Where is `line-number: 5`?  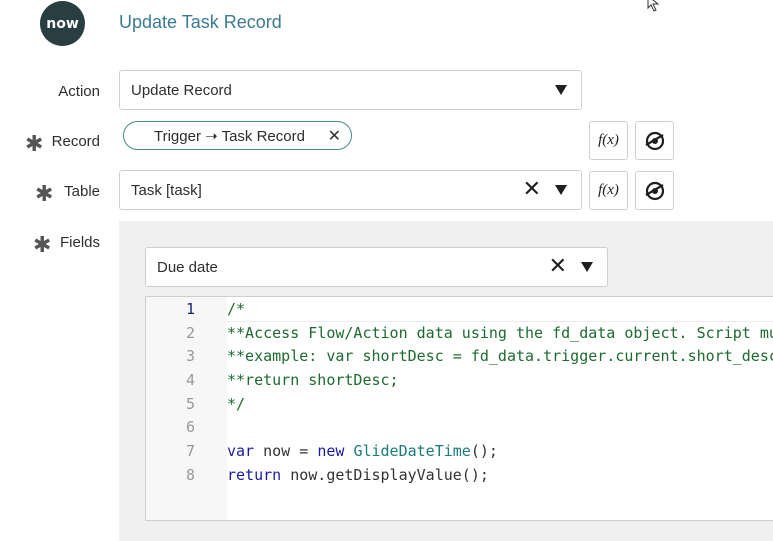 line-number: 5 is located at coordinates (190, 403).